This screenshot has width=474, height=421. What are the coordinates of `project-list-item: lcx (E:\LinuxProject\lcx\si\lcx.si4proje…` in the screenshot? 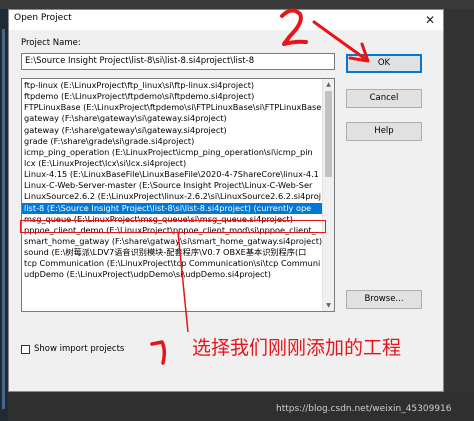 It's located at (172, 163).